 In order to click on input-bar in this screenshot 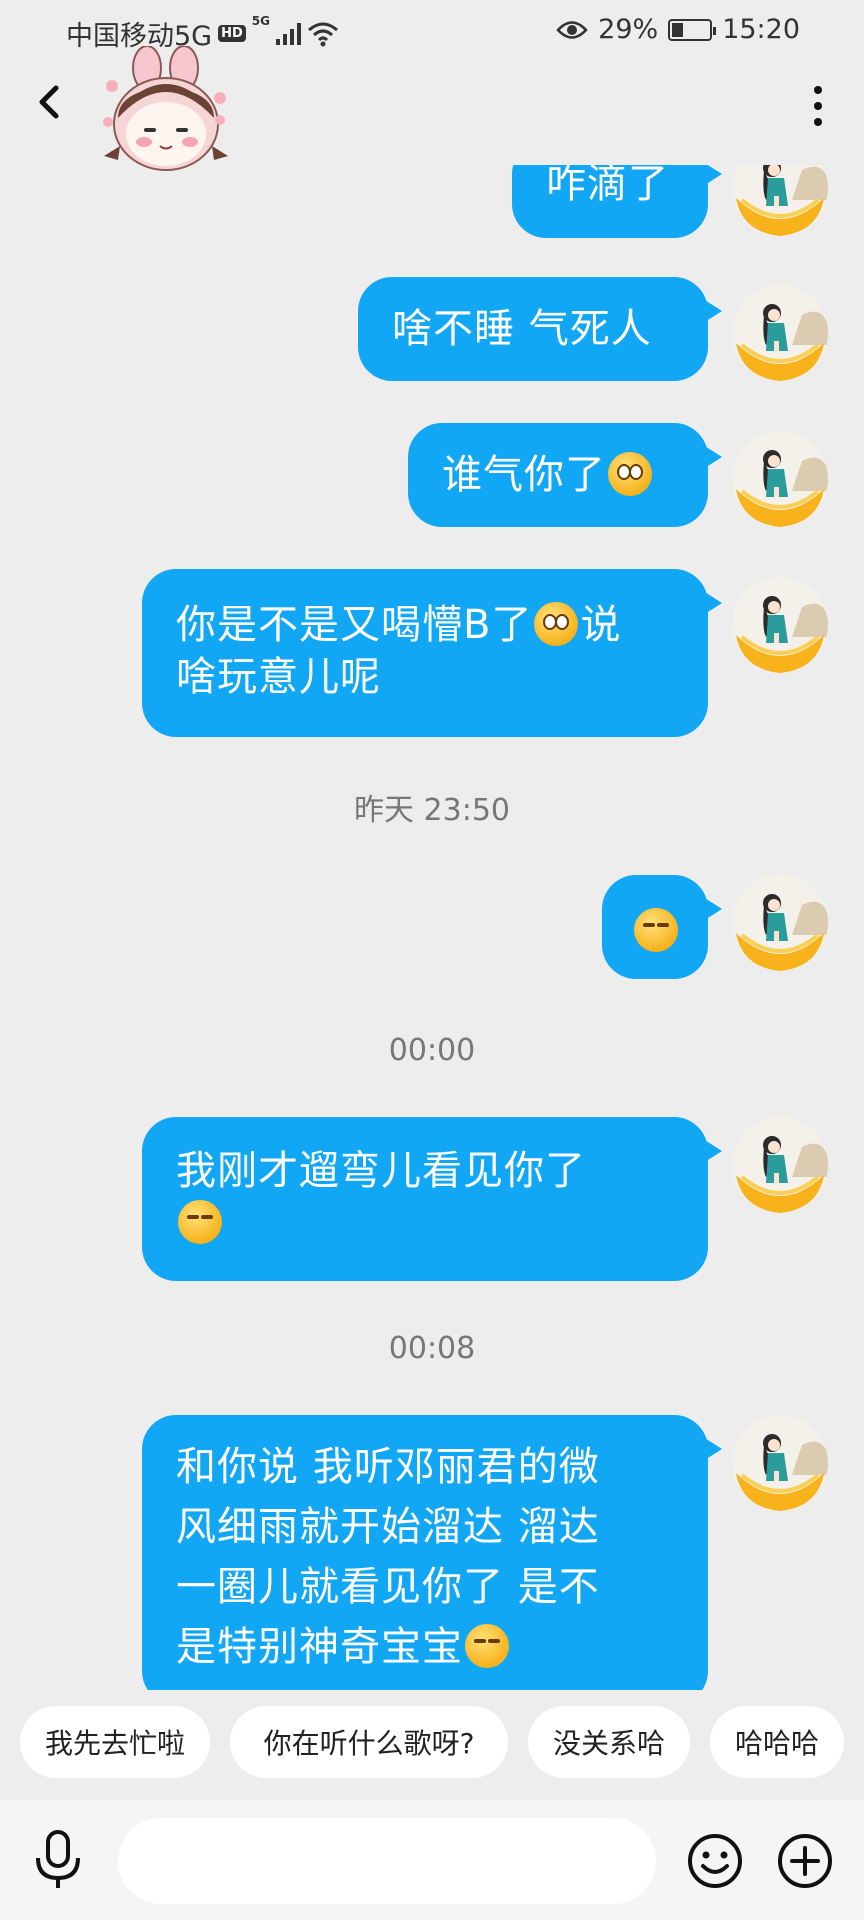, I will do `click(432, 1860)`.